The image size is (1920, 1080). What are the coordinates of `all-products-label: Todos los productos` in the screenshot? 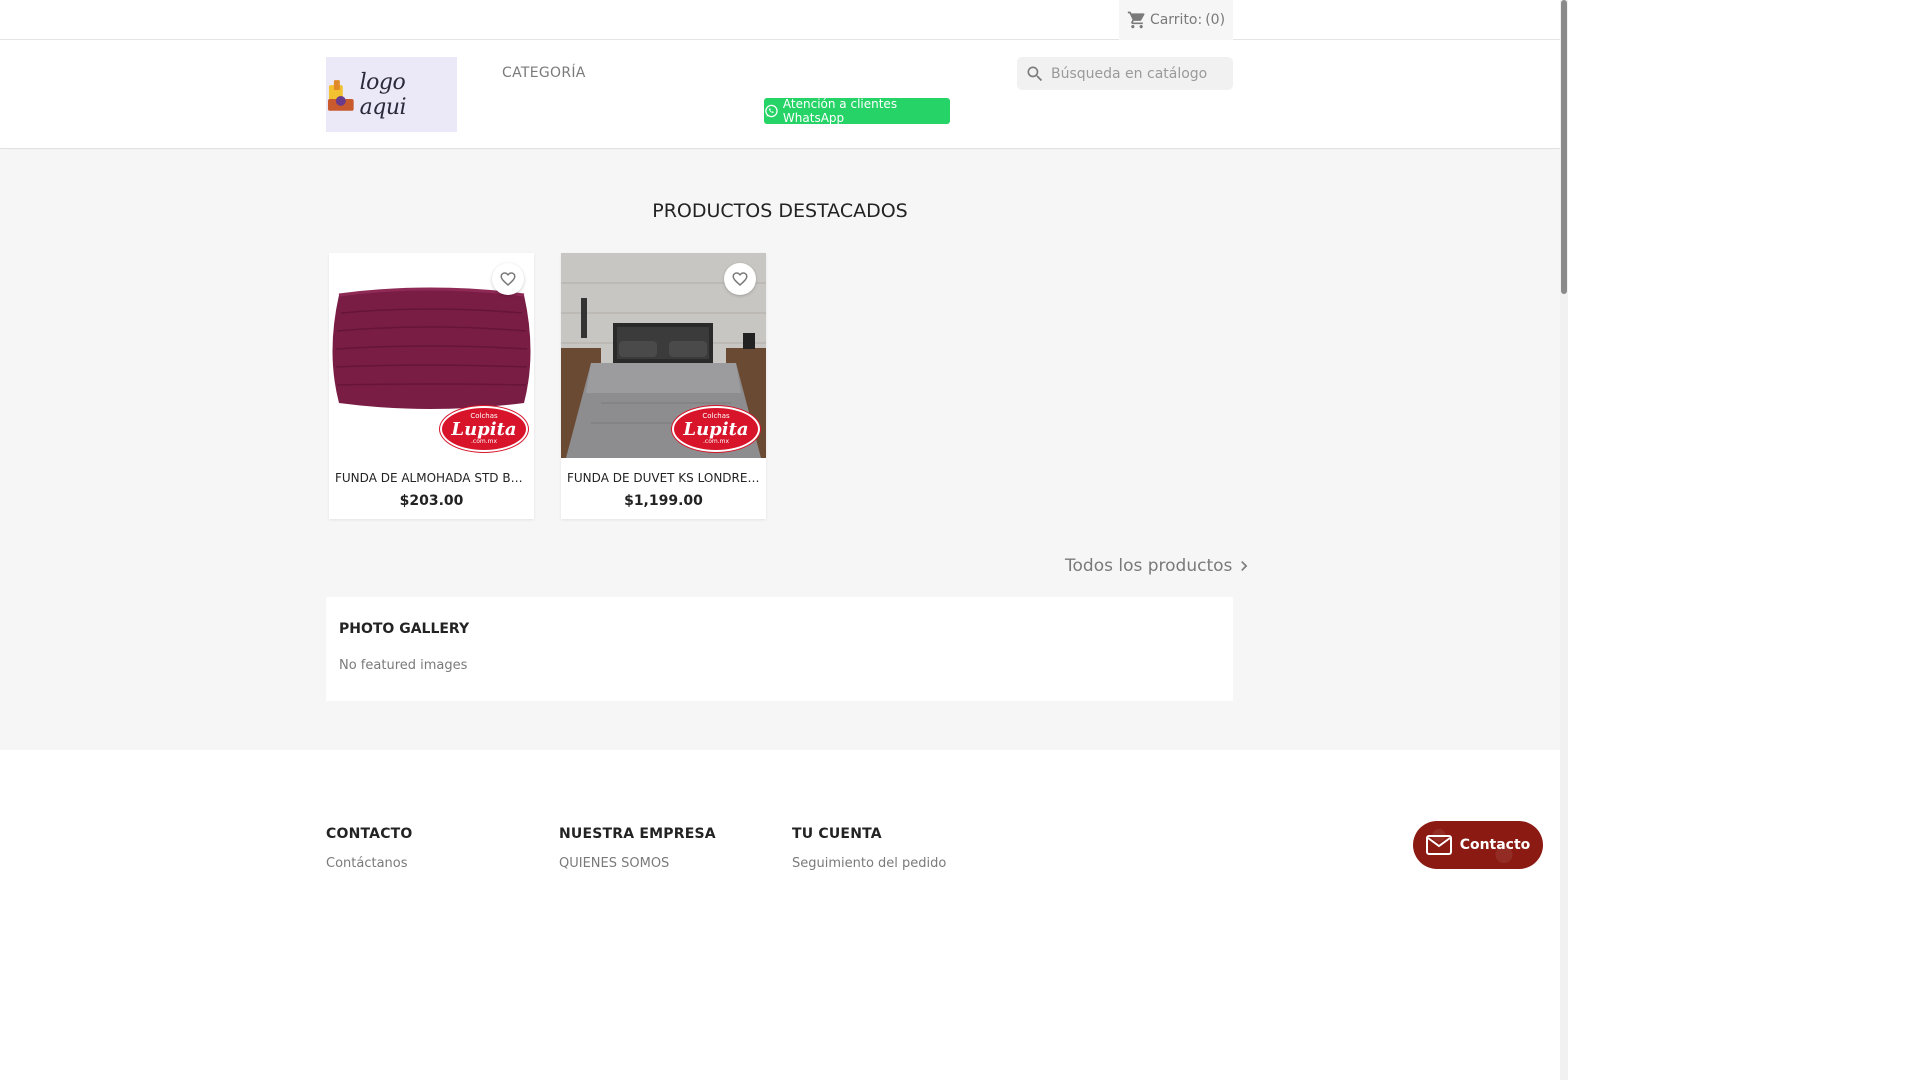 It's located at (1149, 566).